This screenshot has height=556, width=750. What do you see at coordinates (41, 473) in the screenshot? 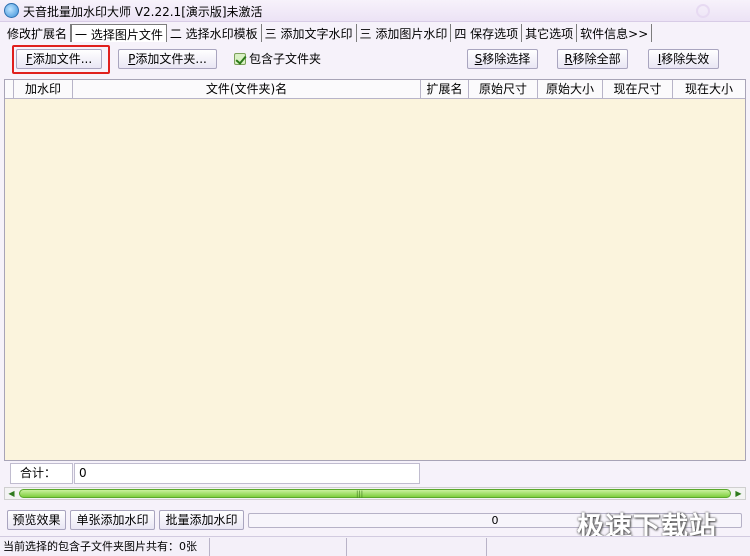
I see `summary-label: 合计：` at bounding box center [41, 473].